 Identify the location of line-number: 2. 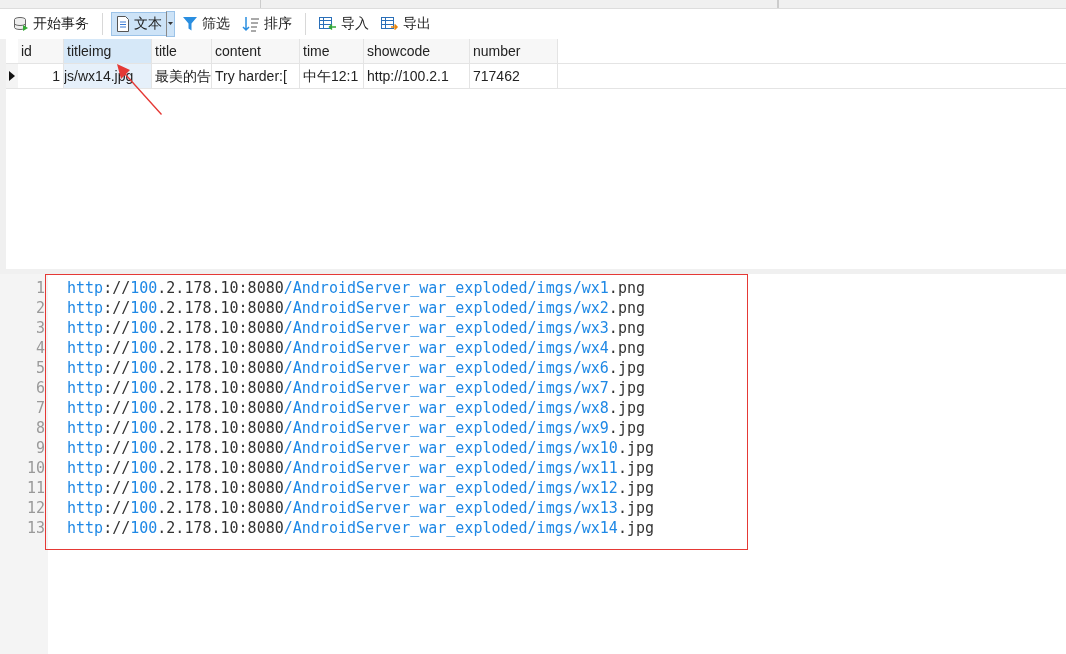
(40, 308).